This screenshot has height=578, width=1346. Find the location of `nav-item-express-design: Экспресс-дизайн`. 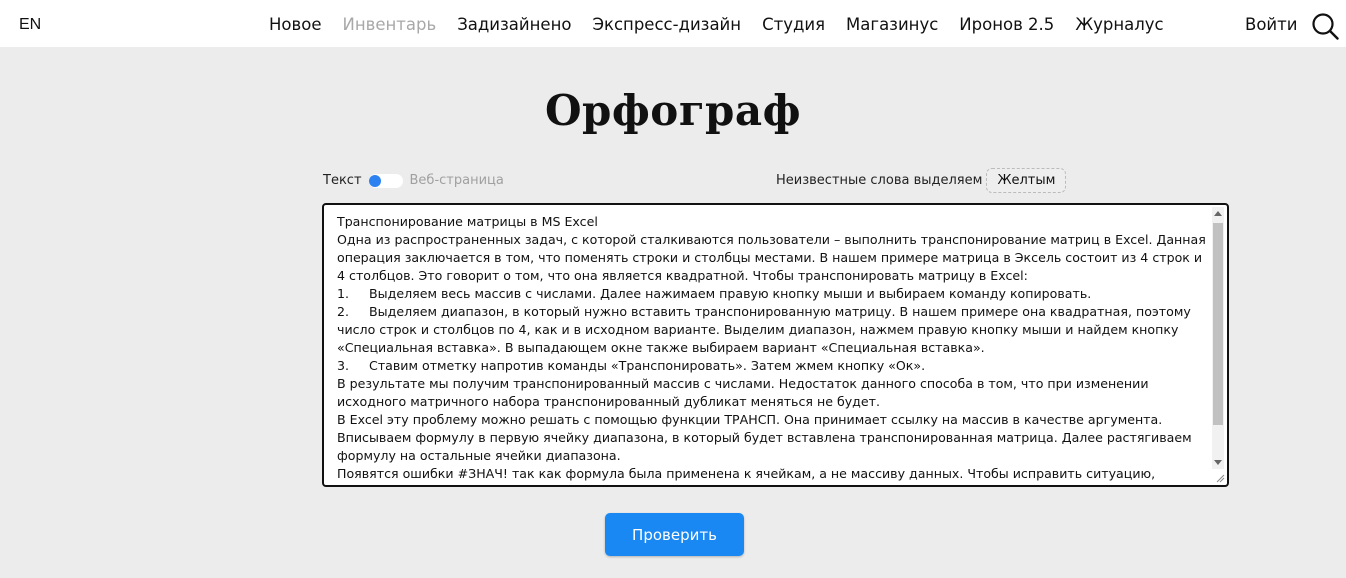

nav-item-express-design: Экспресс-дизайн is located at coordinates (666, 24).